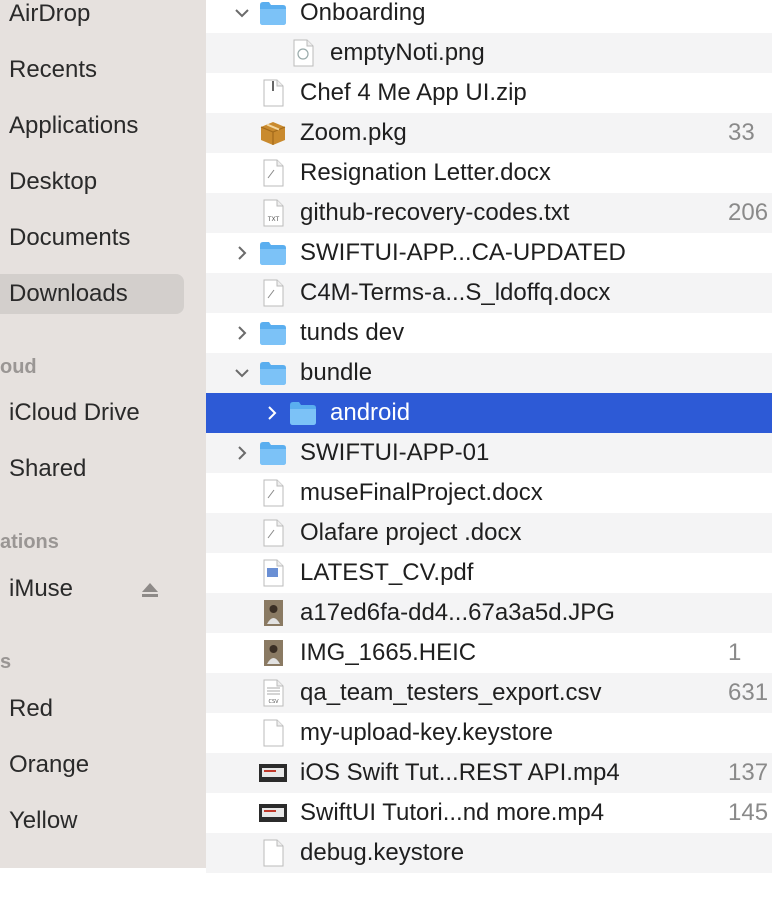  I want to click on sidebar-item-tag-orange: Orange, so click(103, 765).